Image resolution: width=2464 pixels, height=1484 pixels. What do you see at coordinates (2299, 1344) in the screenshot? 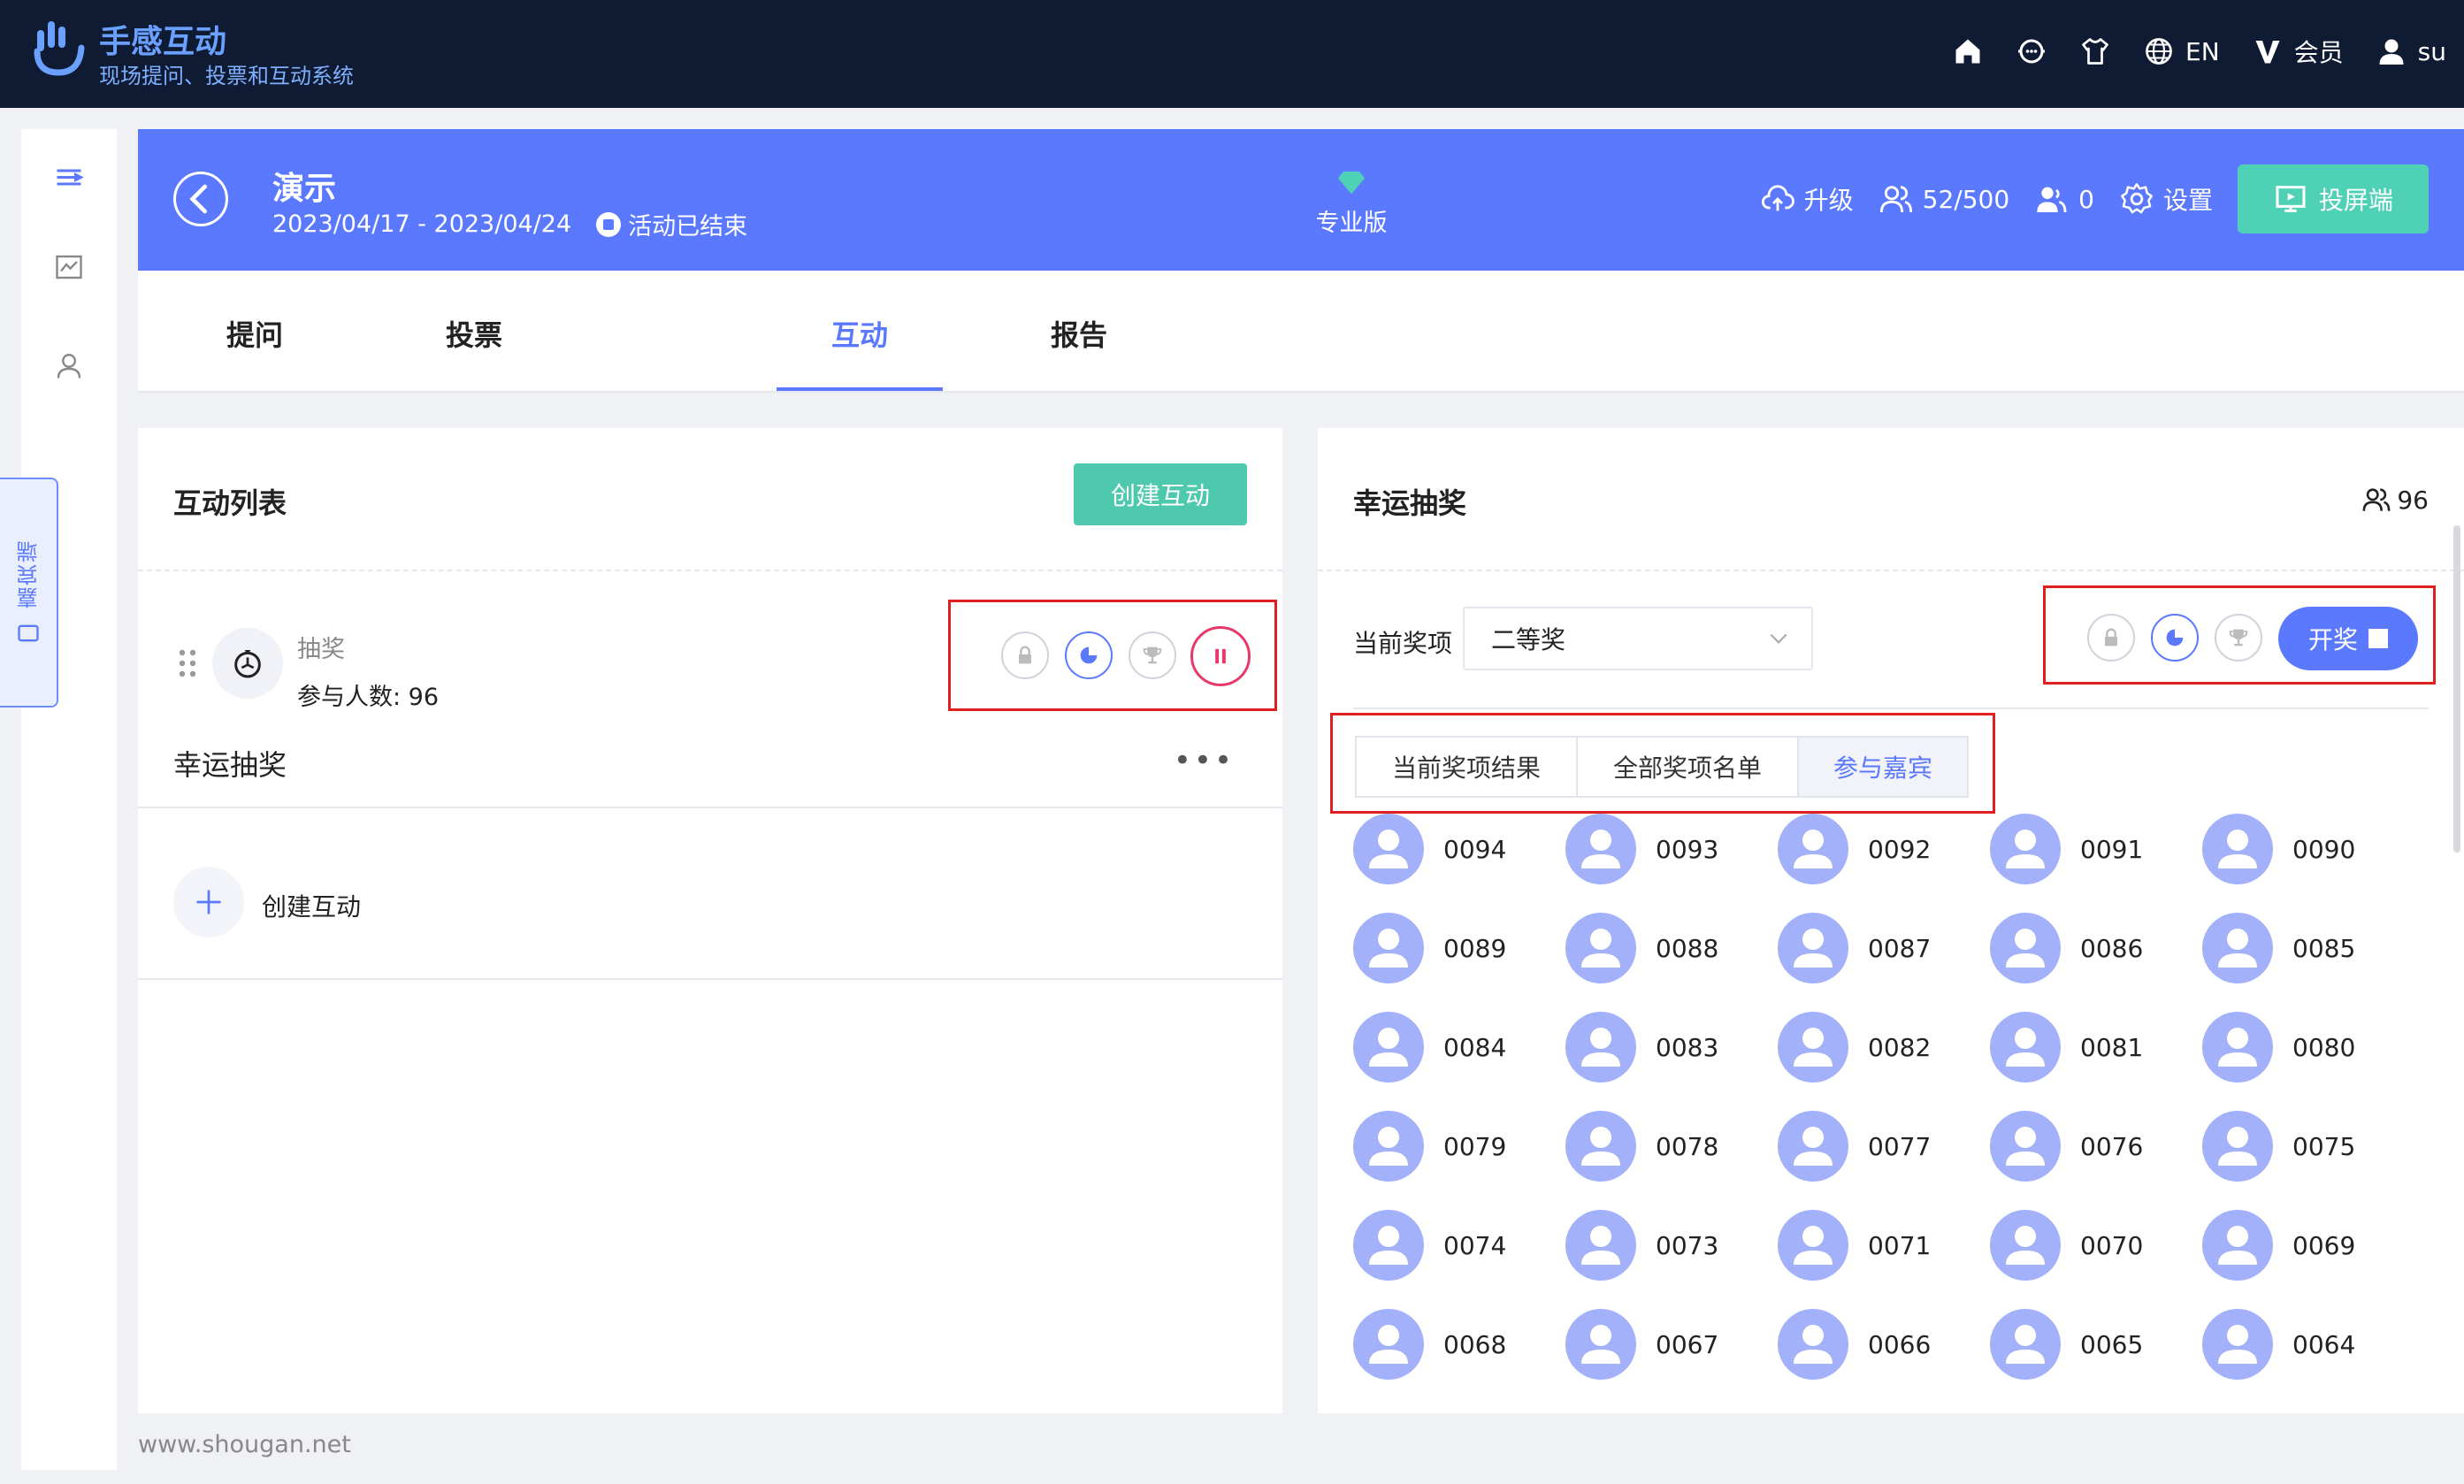
I see `guest-item: 0064` at bounding box center [2299, 1344].